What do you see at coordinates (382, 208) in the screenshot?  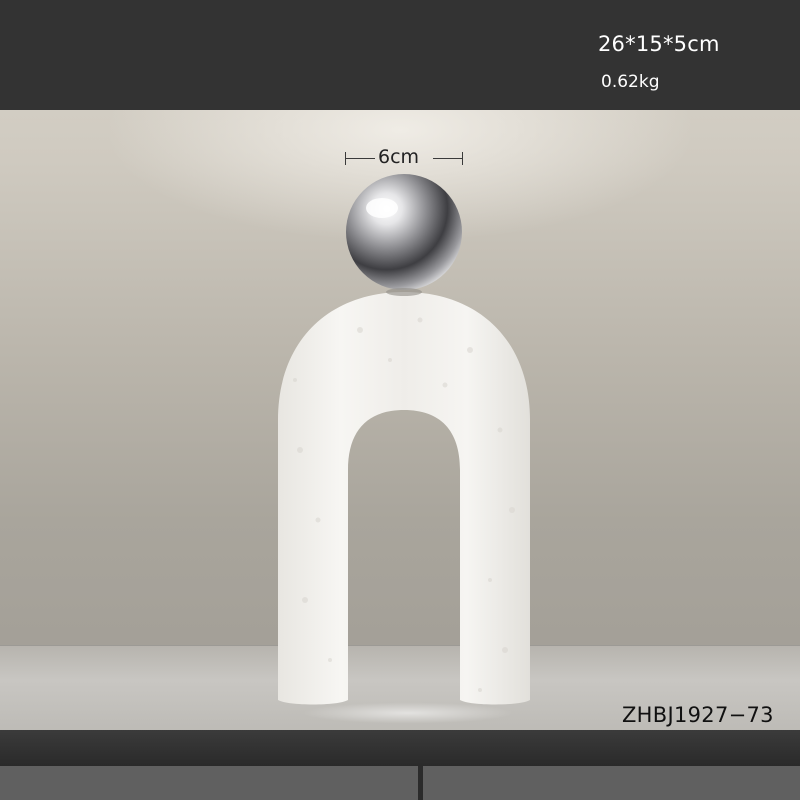 I see `ball-highlight` at bounding box center [382, 208].